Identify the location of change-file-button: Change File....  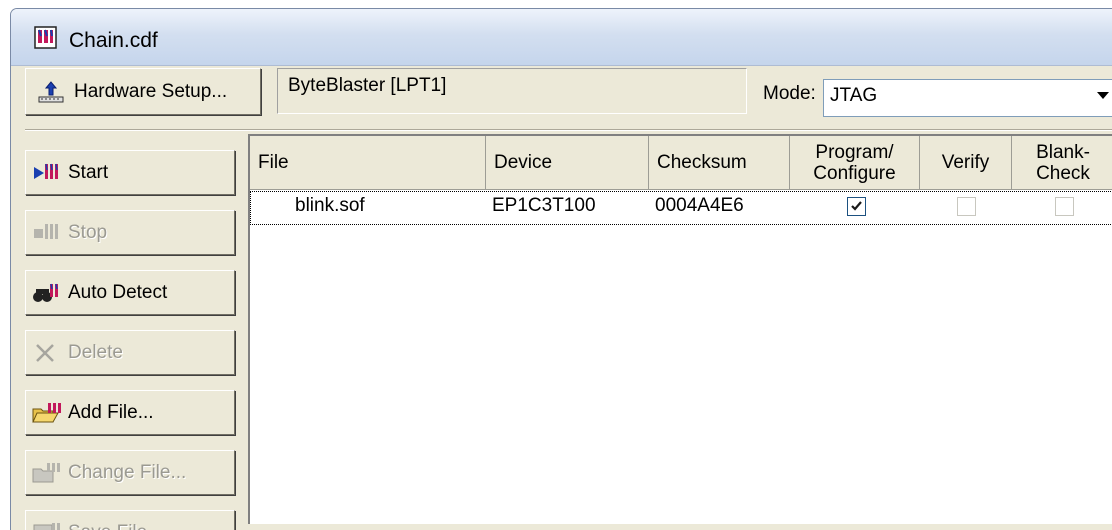
(130, 472).